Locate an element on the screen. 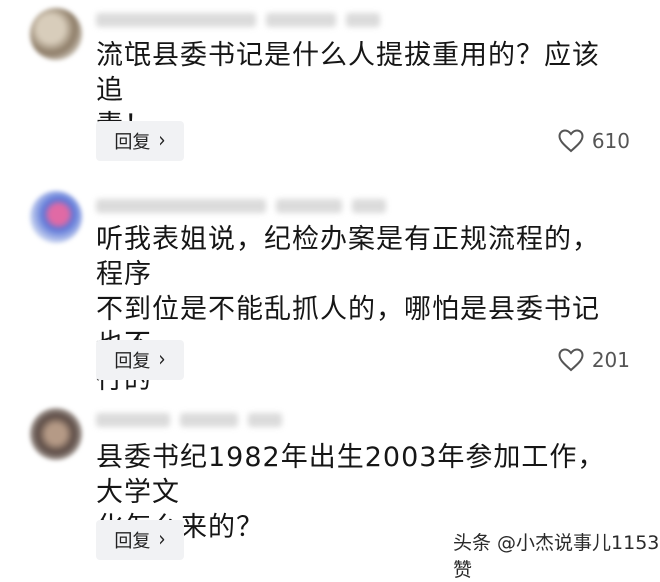  like-button: 201 is located at coordinates (594, 360).